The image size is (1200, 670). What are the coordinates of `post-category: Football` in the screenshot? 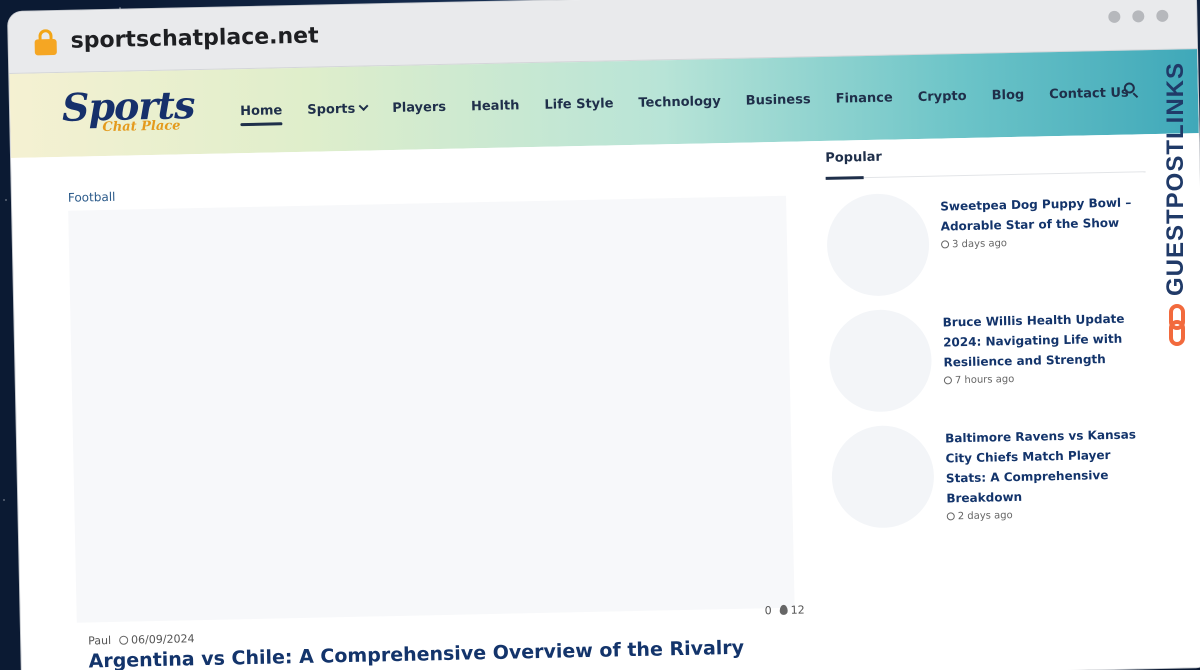 It's located at (92, 197).